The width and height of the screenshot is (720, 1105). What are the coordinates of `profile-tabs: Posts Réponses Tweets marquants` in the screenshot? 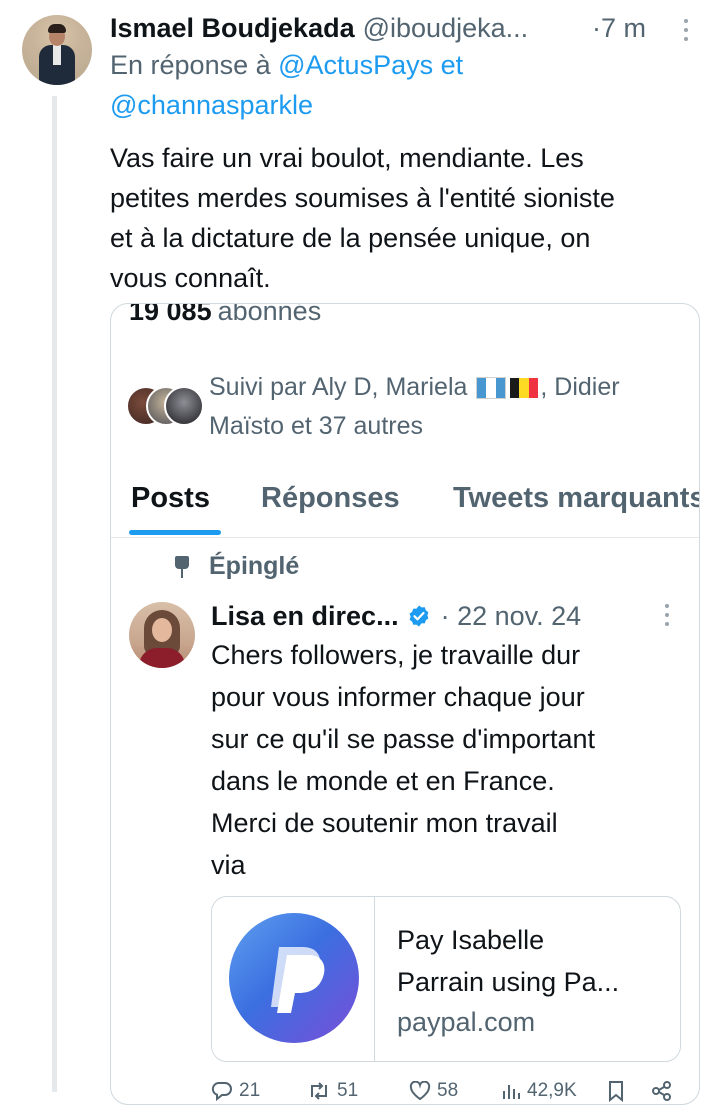 It's located at (405, 505).